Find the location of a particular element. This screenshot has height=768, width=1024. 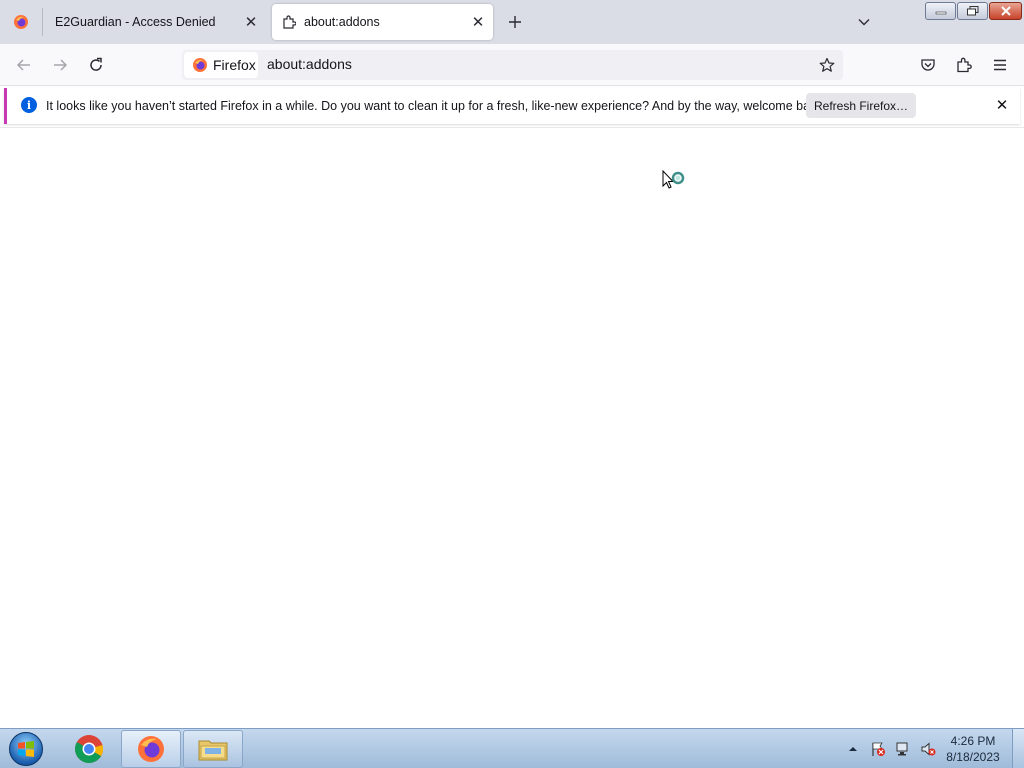

new-tab-button is located at coordinates (515, 22).